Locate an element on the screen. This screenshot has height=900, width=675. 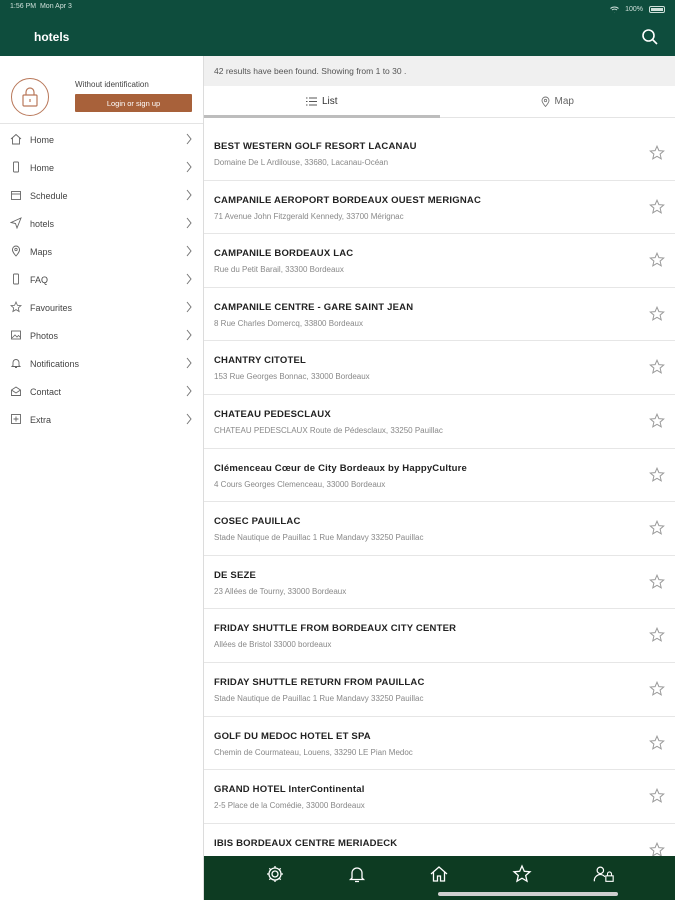
home-indicator is located at coordinates (528, 894).